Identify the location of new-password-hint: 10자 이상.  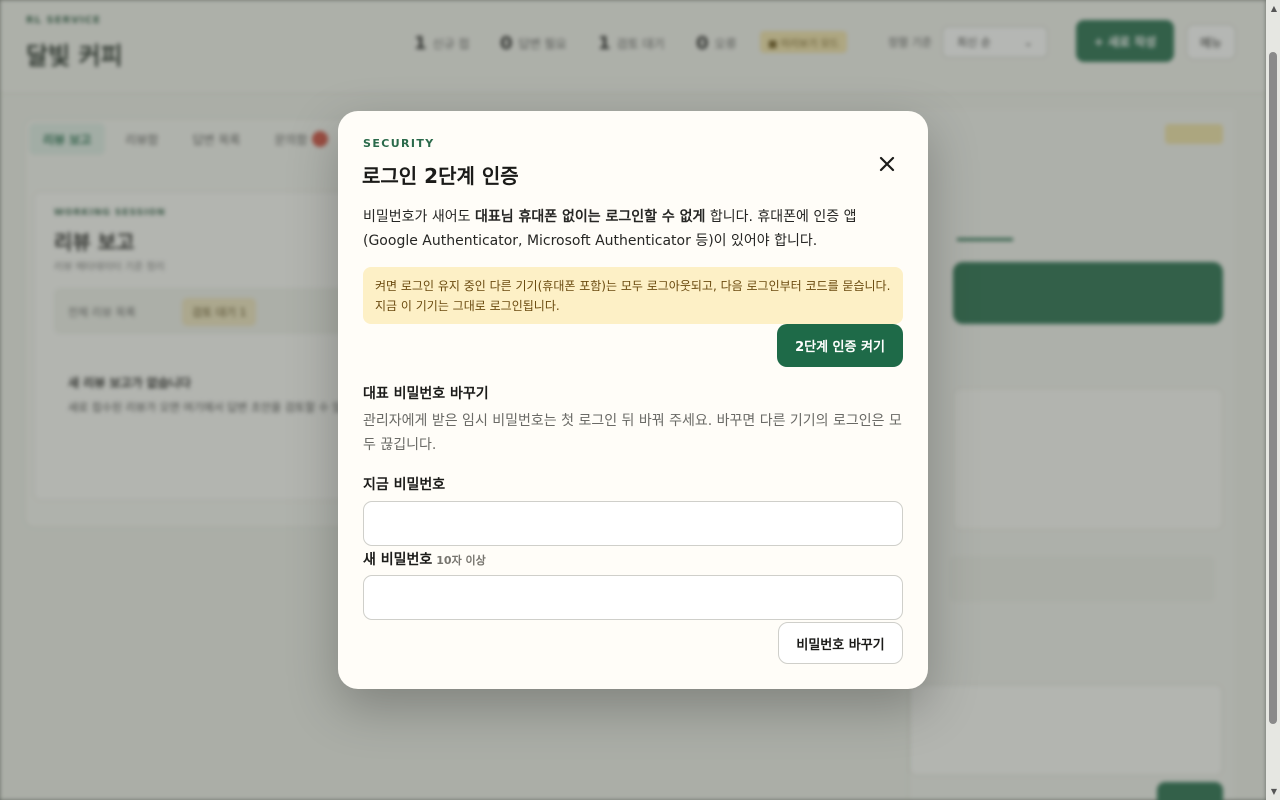
(461, 560).